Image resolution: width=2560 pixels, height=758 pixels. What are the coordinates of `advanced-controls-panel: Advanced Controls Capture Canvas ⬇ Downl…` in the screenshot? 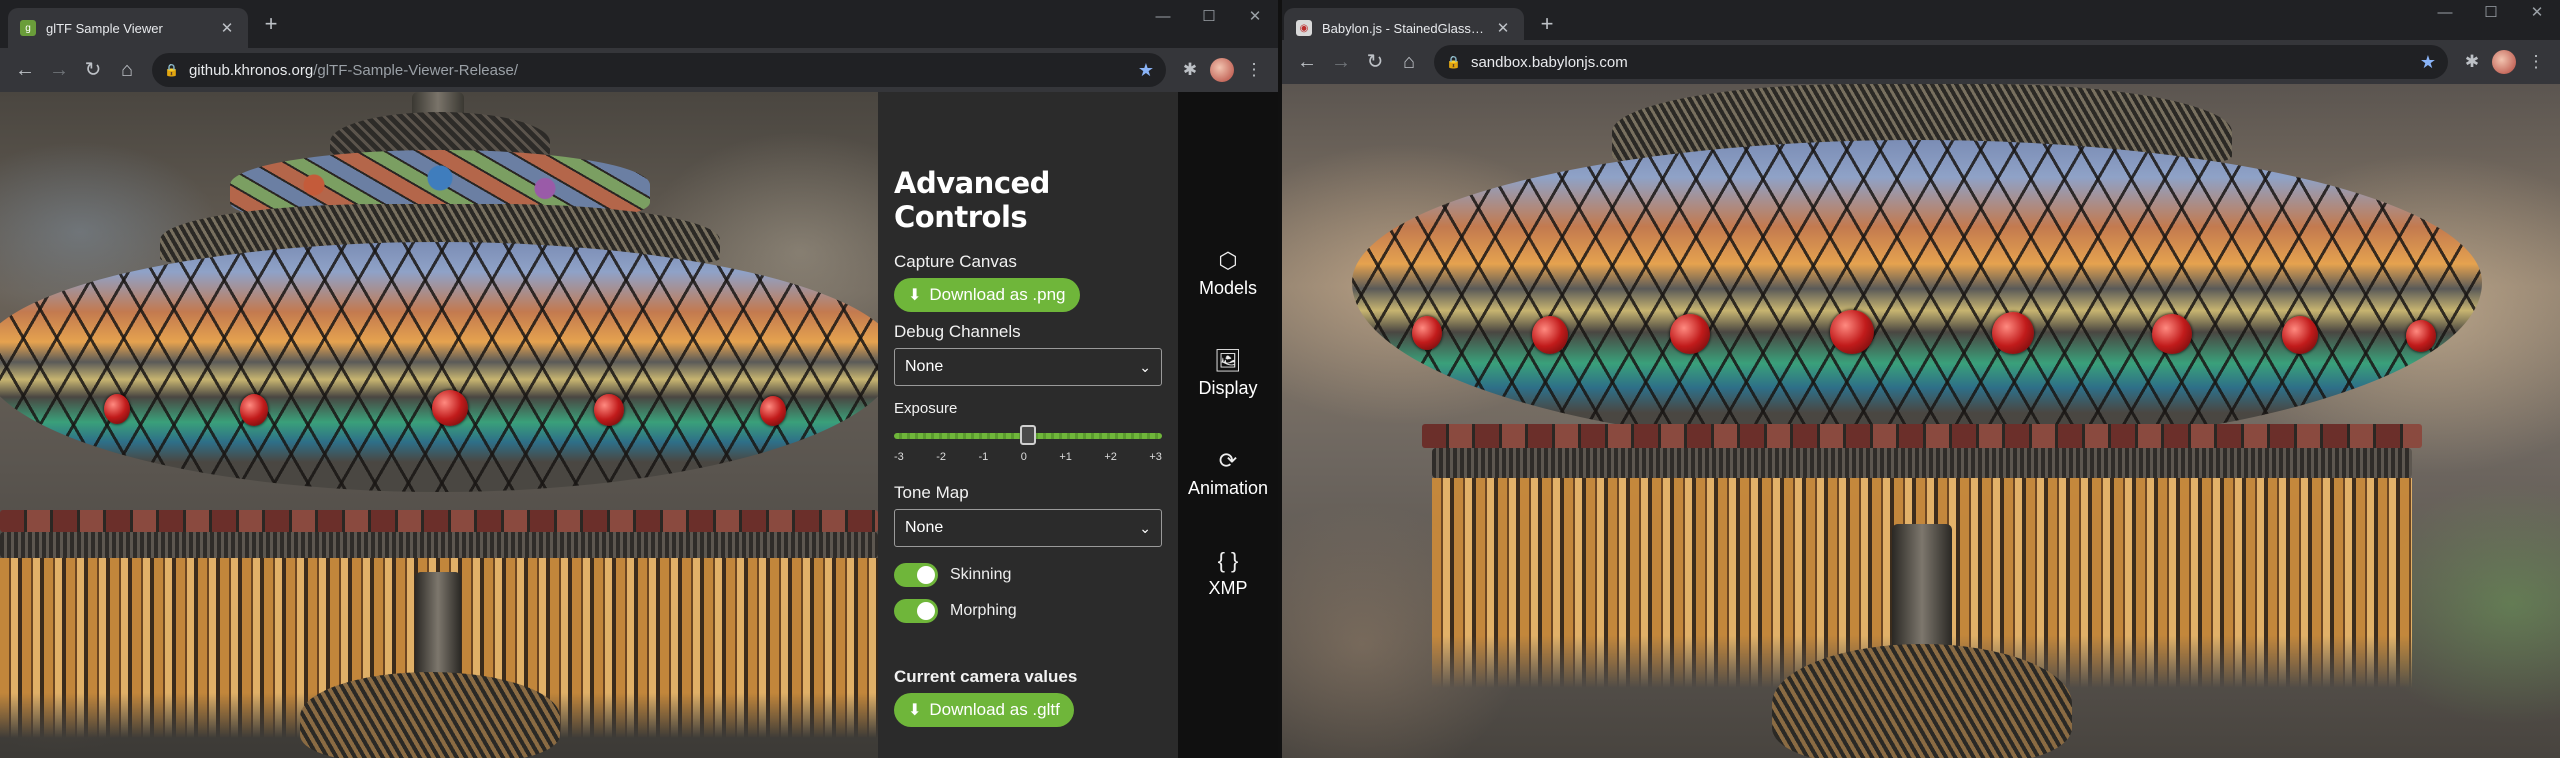 It's located at (1028, 425).